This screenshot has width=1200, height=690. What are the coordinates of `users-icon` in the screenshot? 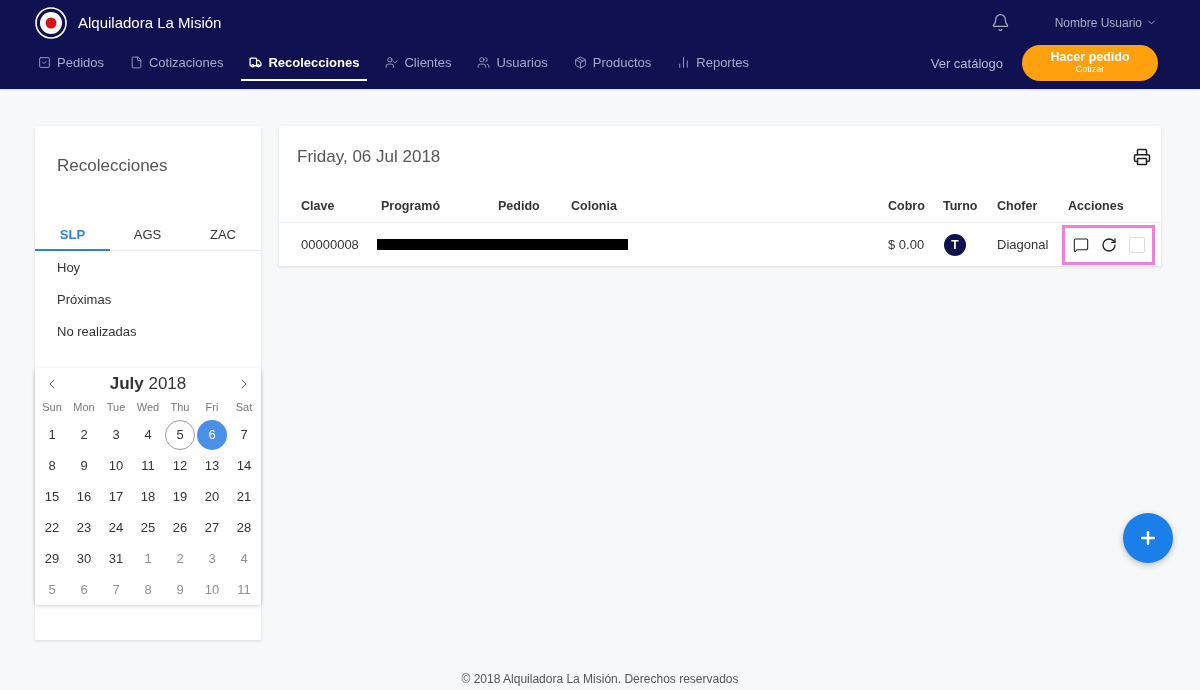 It's located at (484, 62).